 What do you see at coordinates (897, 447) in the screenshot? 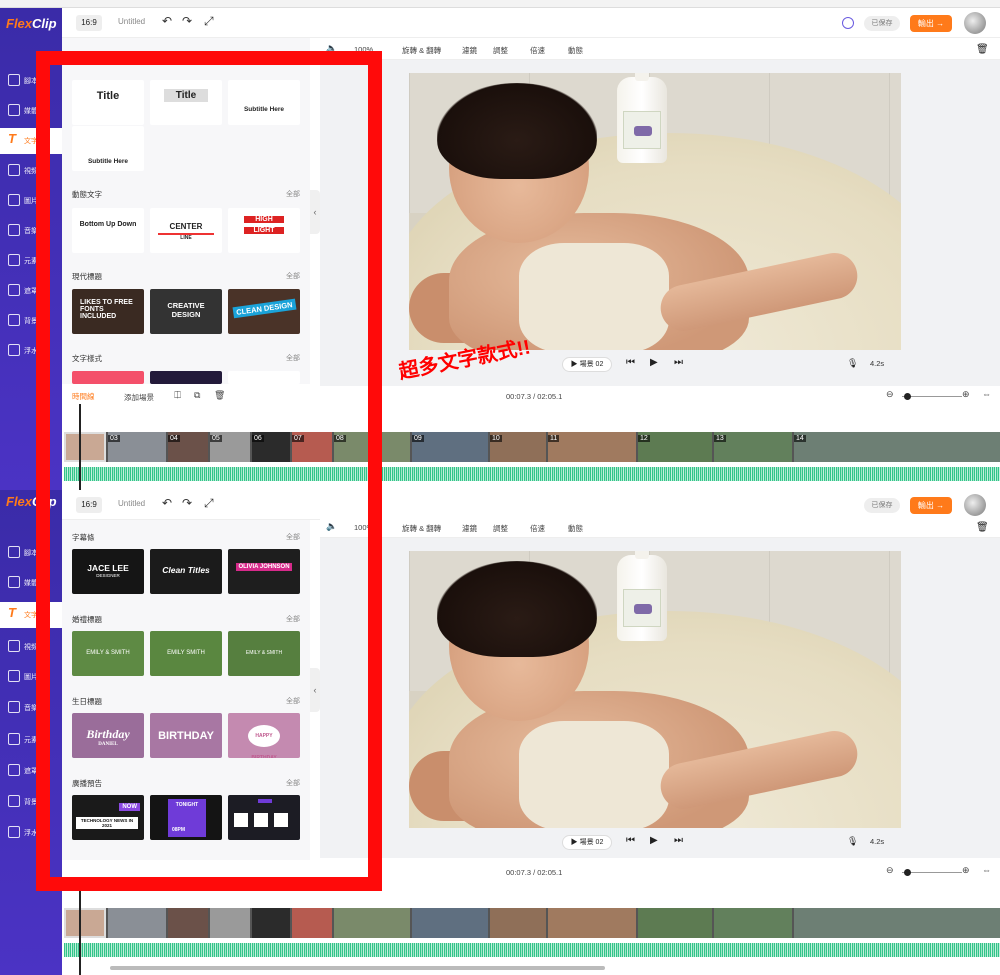
I see `scene-clip: 14` at bounding box center [897, 447].